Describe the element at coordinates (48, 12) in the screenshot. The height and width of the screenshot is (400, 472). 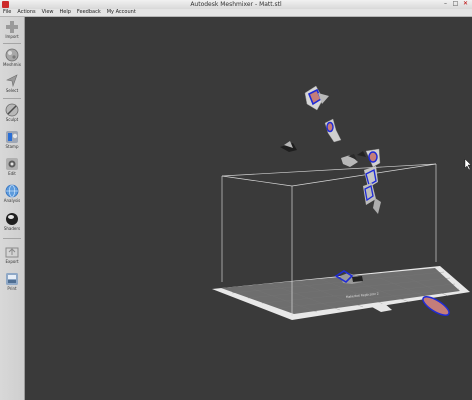
I see `menu-view: View` at that location.